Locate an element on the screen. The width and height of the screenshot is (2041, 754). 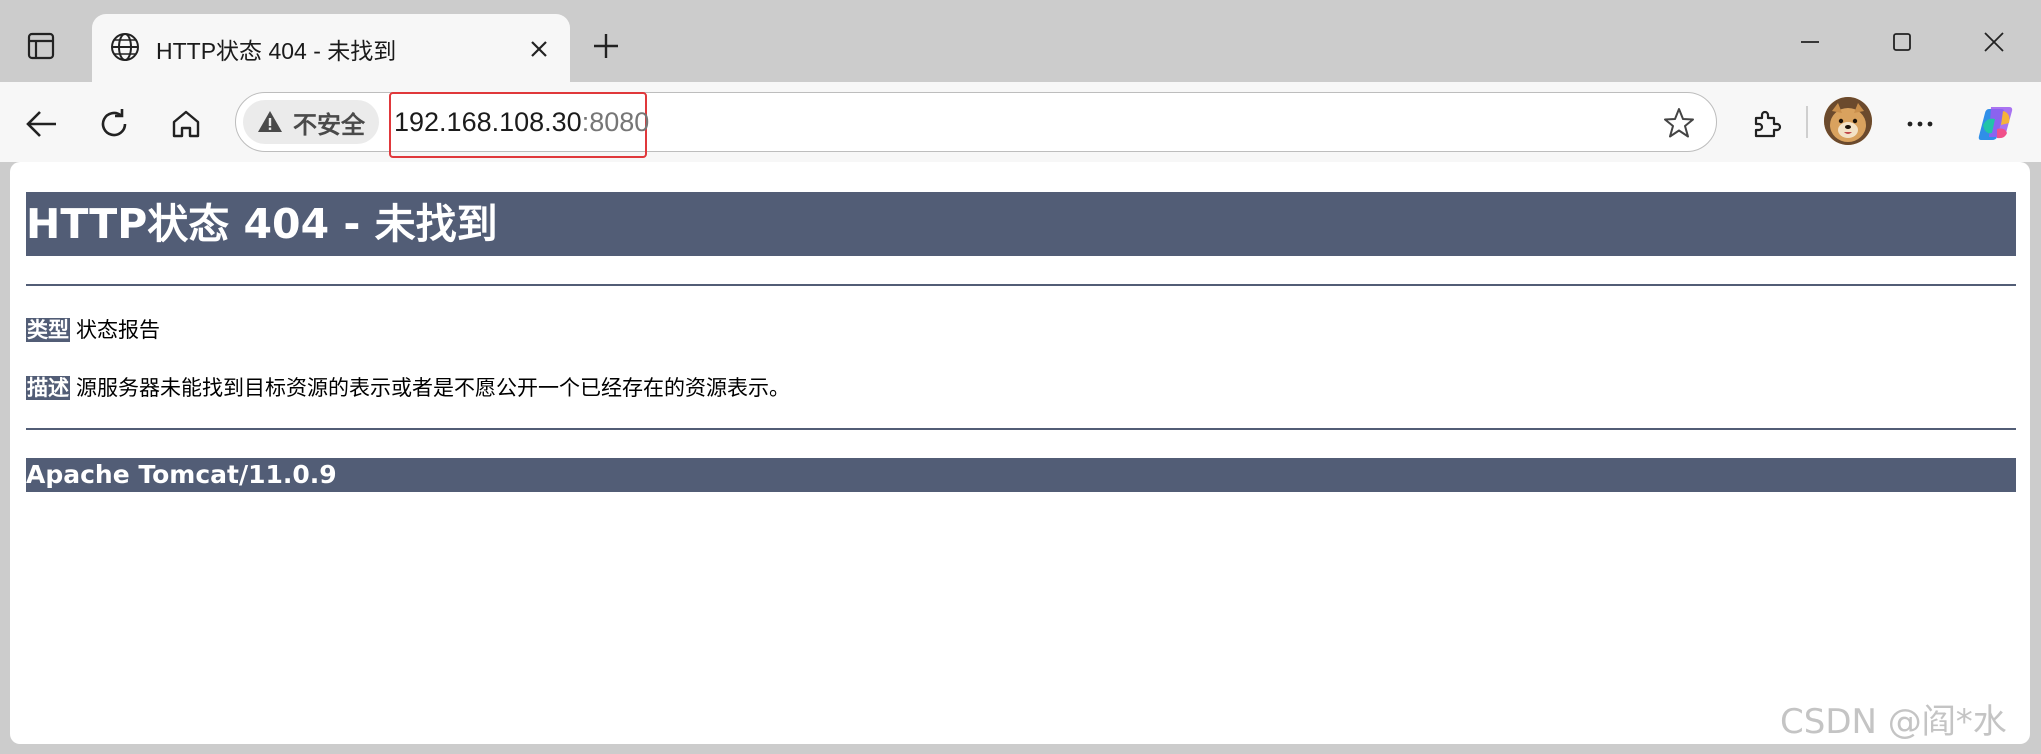
reload-button is located at coordinates (114, 124).